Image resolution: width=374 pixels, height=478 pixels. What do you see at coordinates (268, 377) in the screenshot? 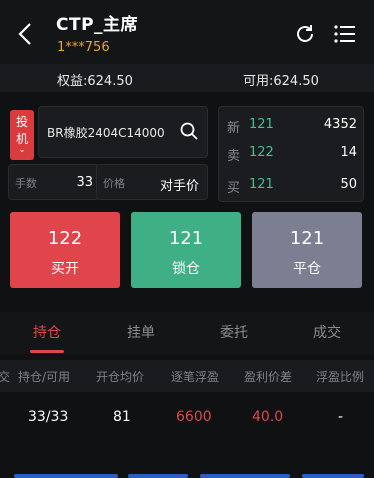
I see `column-header: 盈利价差` at bounding box center [268, 377].